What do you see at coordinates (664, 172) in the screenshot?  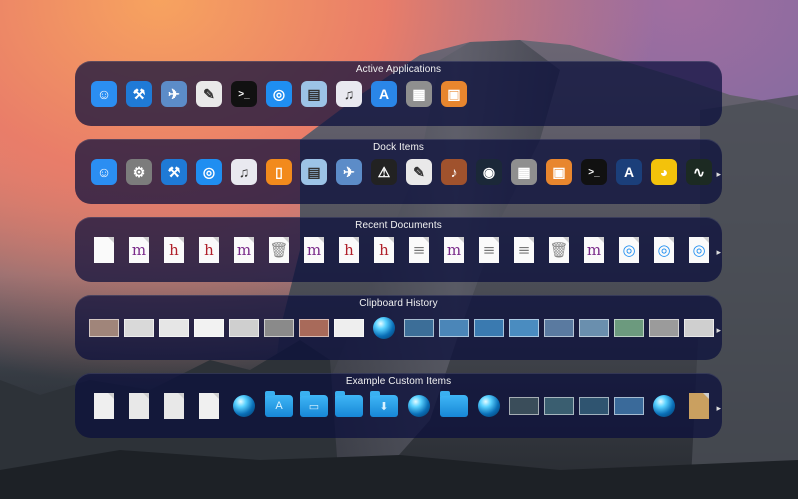 I see `cyberduck-icon: ◕` at bounding box center [664, 172].